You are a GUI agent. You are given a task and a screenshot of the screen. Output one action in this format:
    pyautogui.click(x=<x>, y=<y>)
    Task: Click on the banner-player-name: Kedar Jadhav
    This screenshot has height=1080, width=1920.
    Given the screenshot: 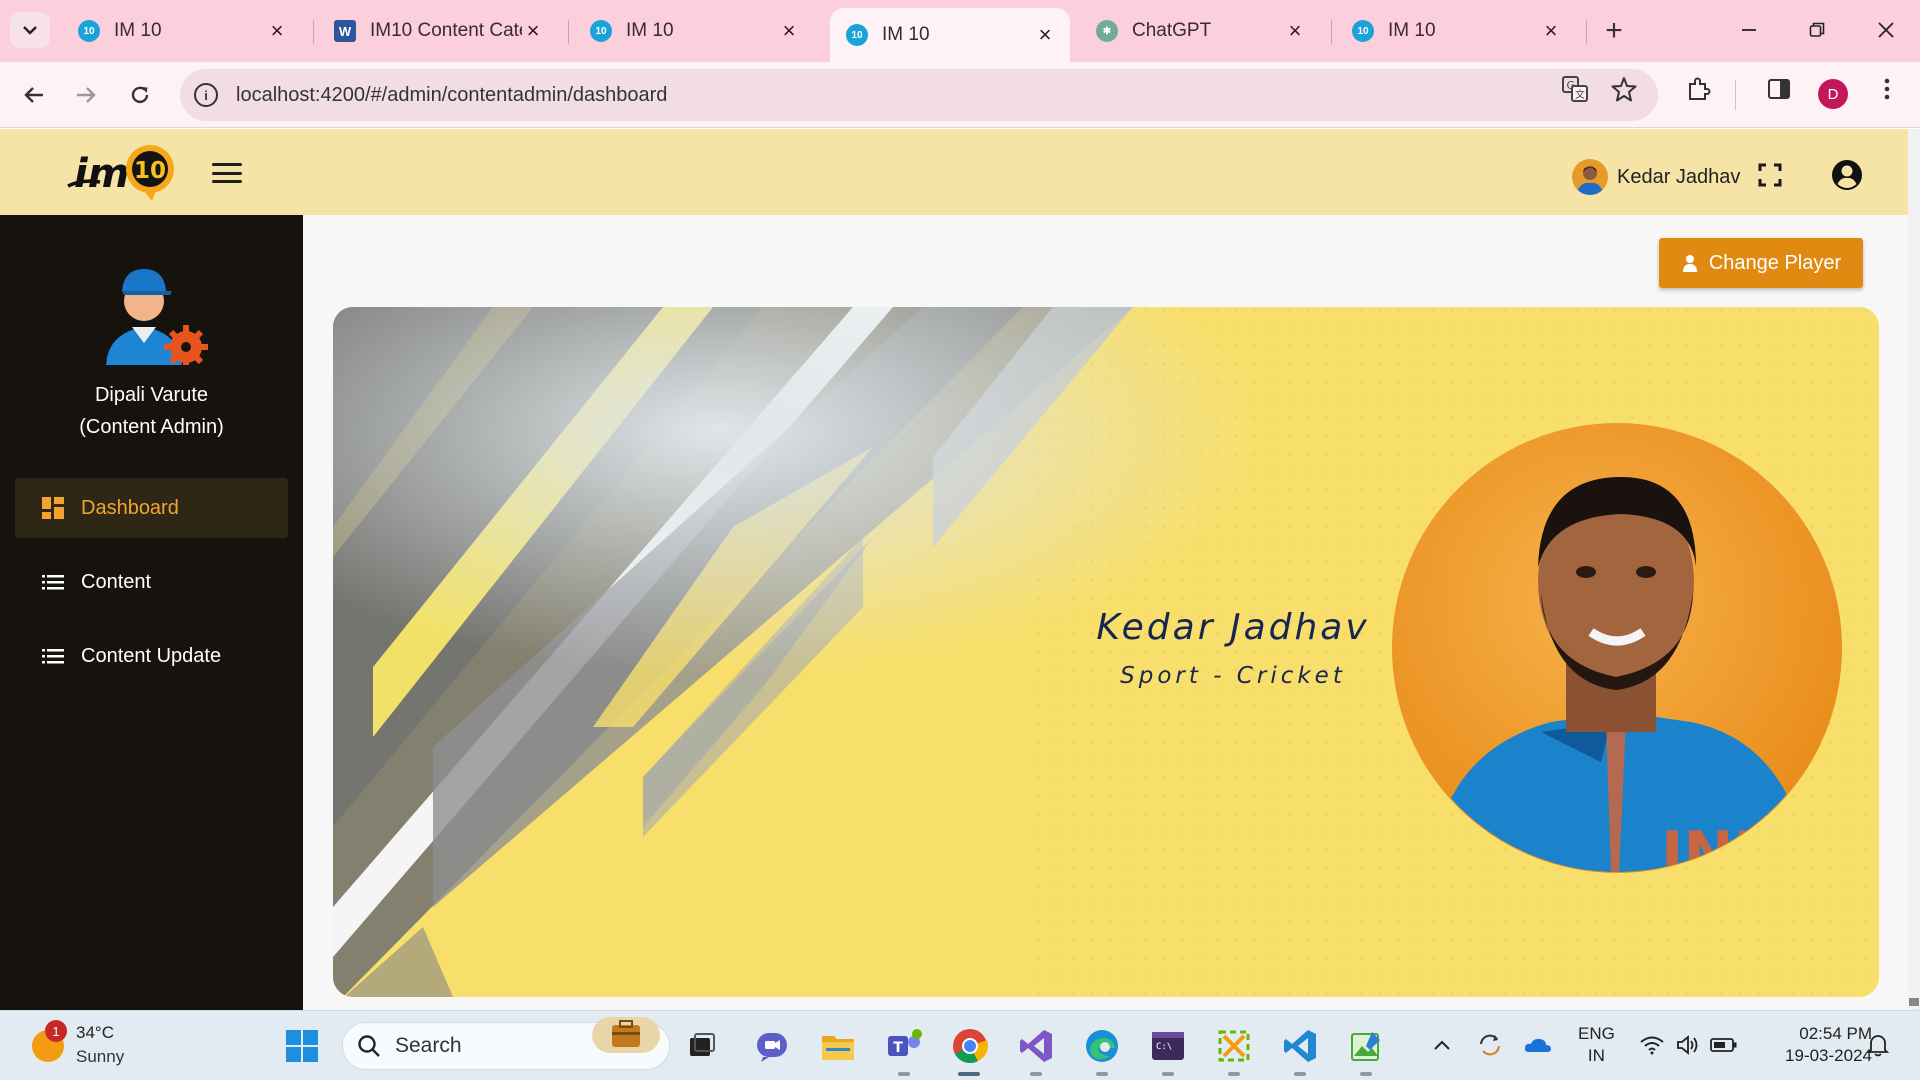 What is the action you would take?
    pyautogui.click(x=1233, y=627)
    